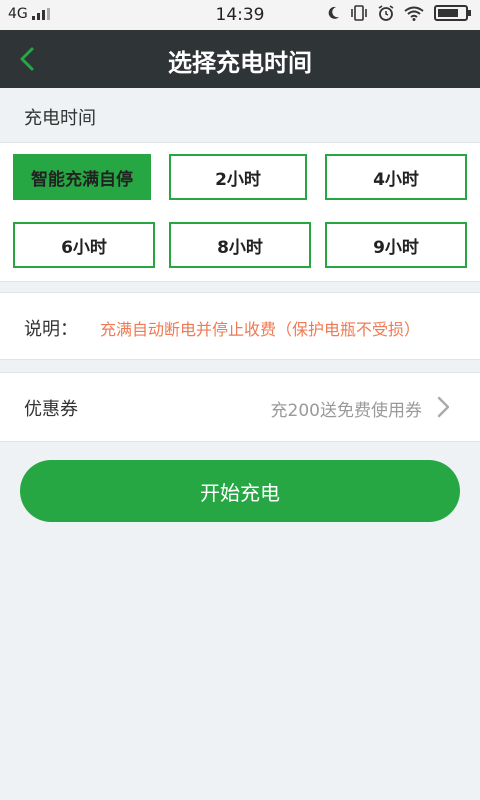 This screenshot has height=800, width=480. I want to click on note-card: 说明： 充满自动断电并停止收费（保护电瓶不受损）, so click(240, 326).